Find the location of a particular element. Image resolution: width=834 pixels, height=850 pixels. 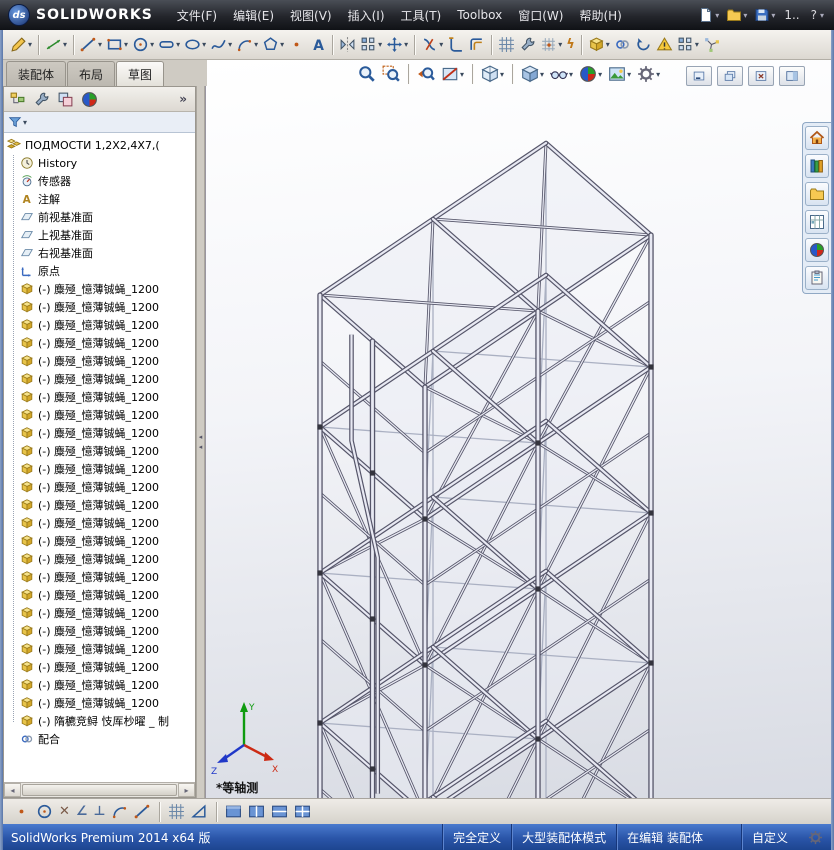

scroll-thumb is located at coordinates (99, 790).